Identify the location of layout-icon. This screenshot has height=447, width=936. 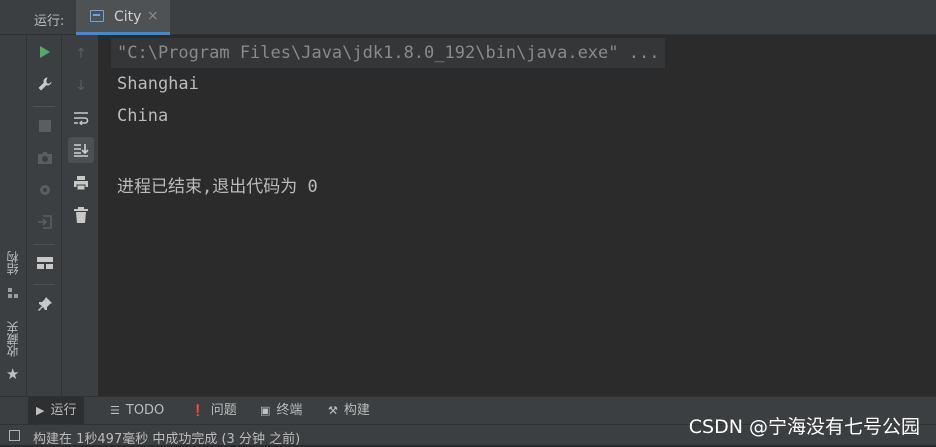
(45, 263).